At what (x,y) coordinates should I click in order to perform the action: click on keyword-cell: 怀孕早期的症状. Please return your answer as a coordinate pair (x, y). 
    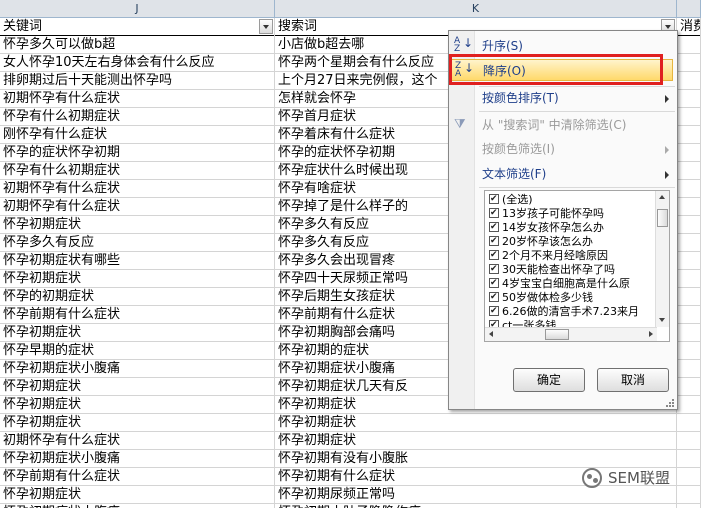
    Looking at the image, I should click on (137, 351).